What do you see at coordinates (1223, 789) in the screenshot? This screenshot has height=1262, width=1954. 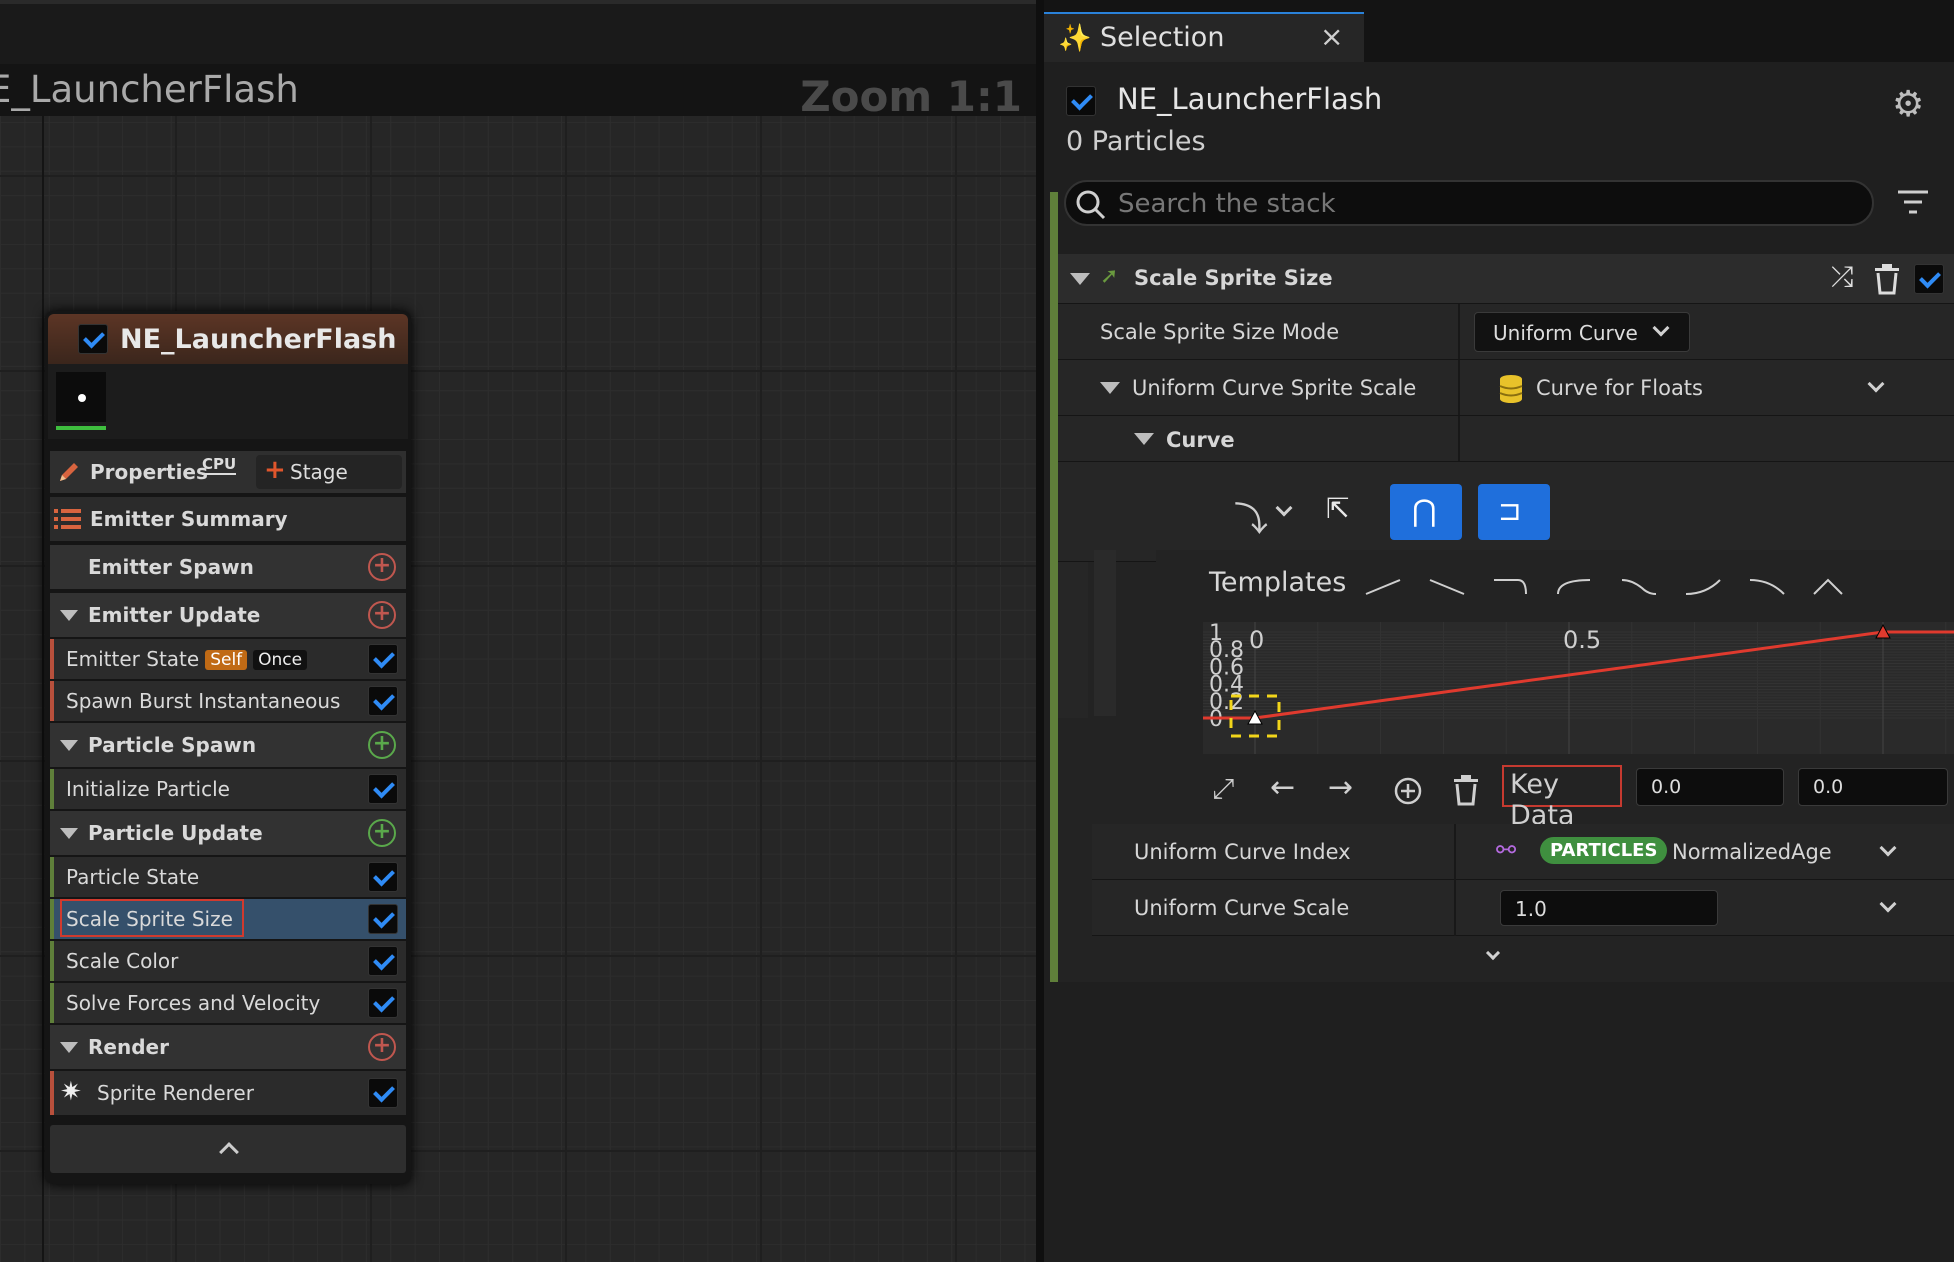 I see `fit-view-icon: ⤢` at bounding box center [1223, 789].